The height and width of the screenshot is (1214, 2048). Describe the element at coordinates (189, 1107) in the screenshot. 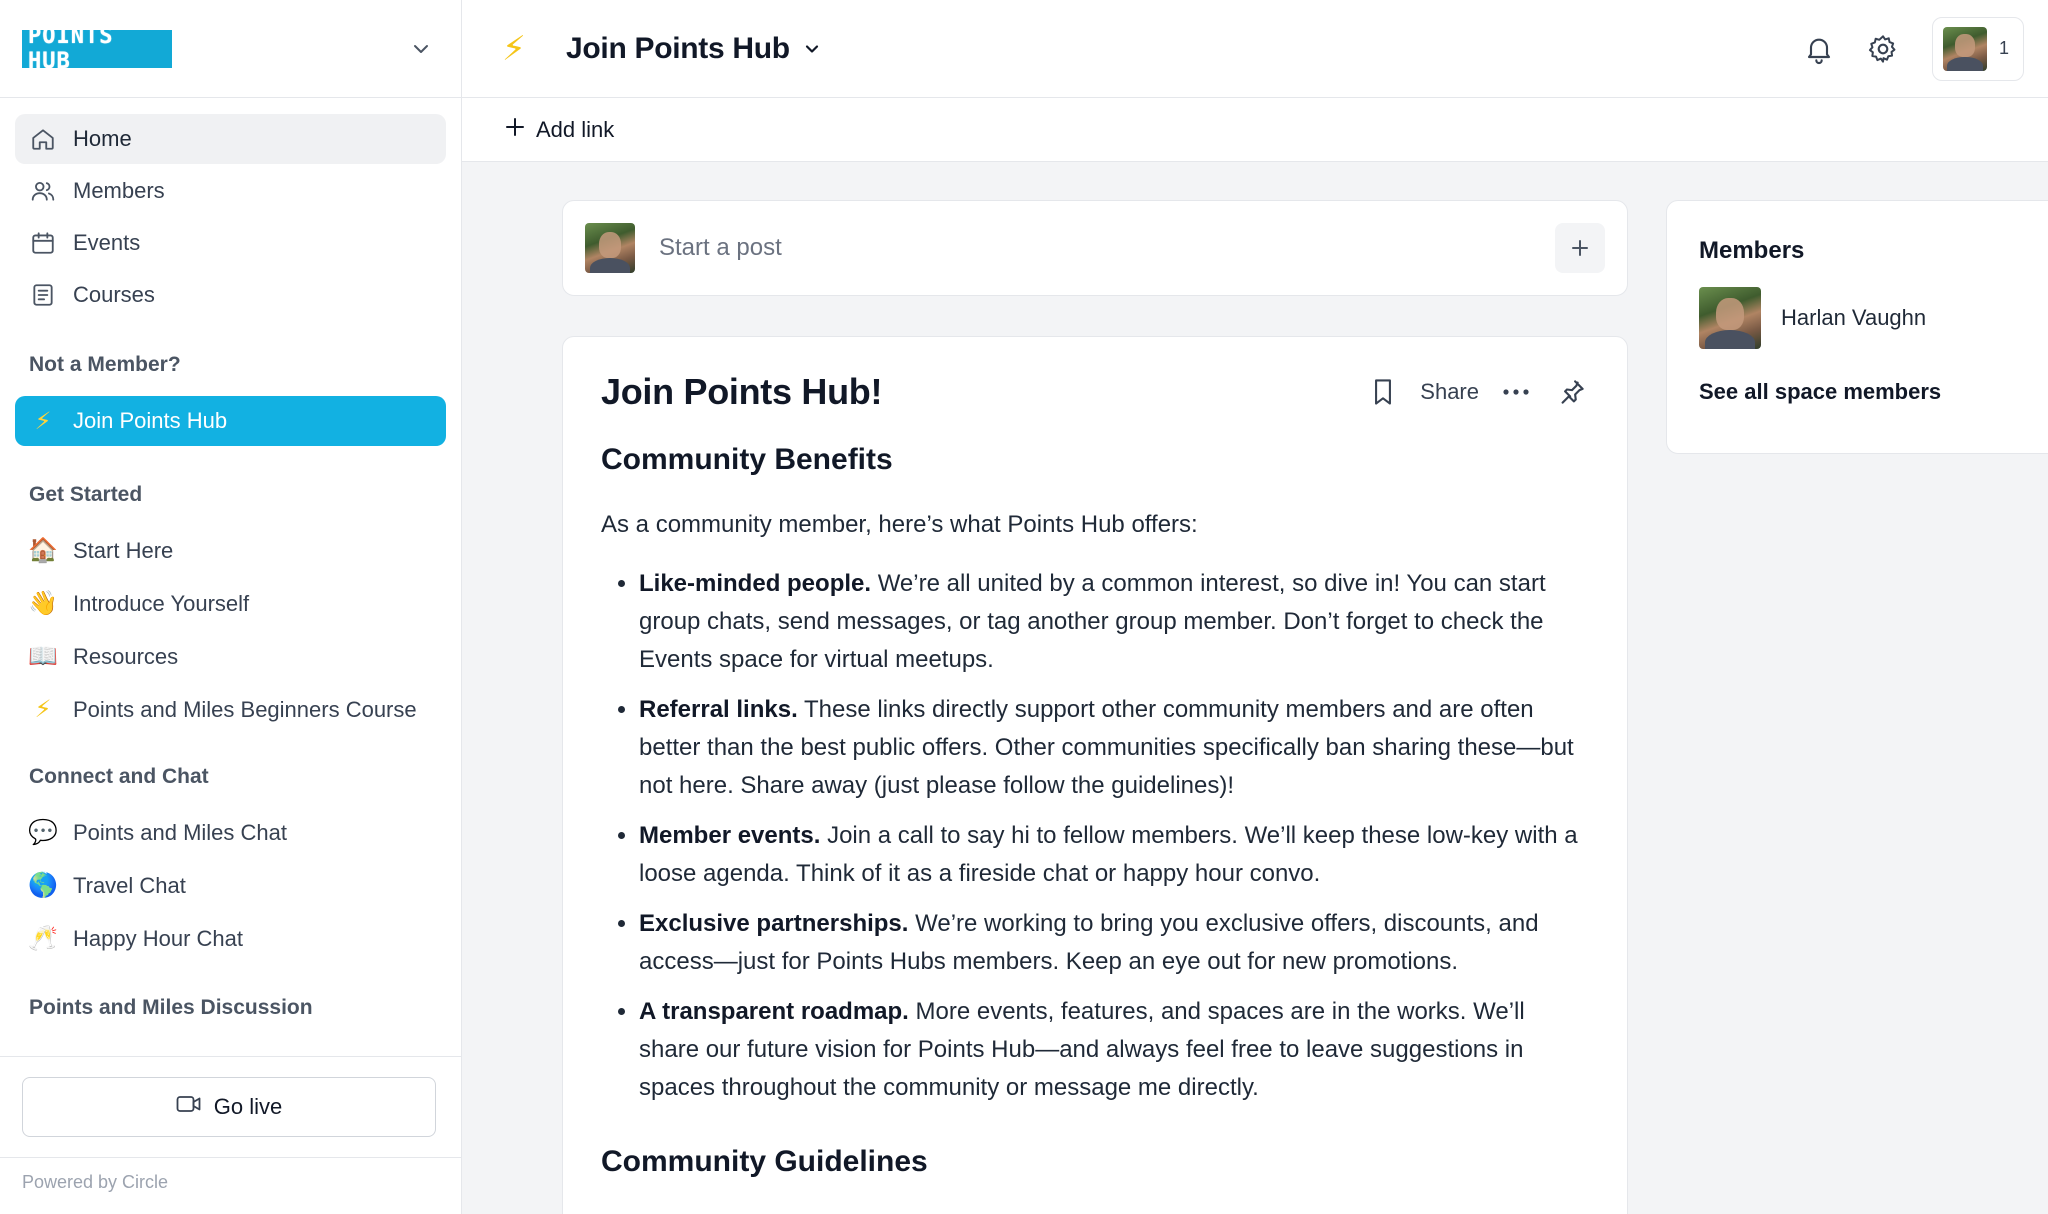

I see `video-camera-icon` at that location.